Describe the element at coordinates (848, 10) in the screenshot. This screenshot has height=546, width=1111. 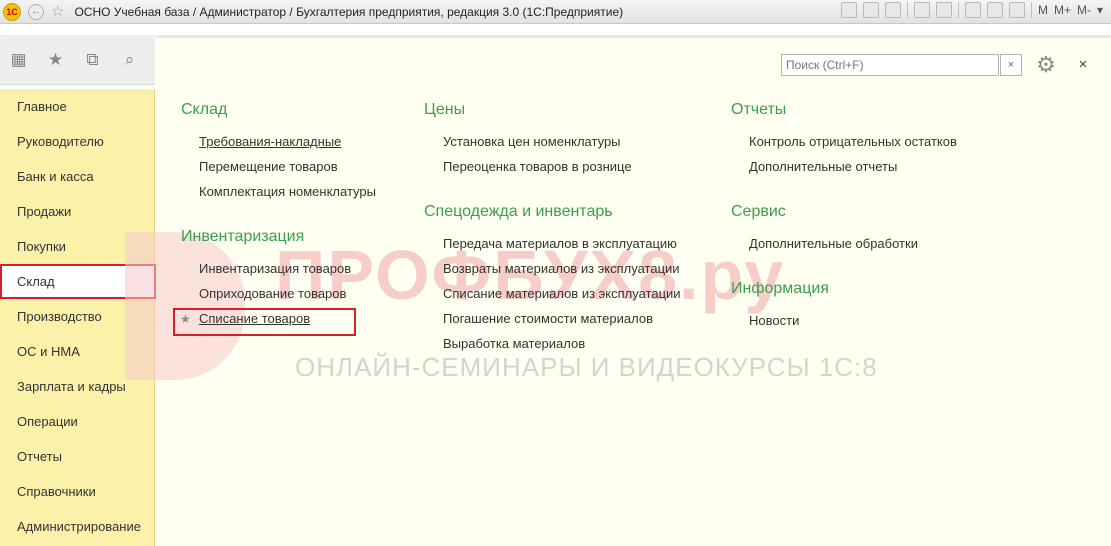
I see `save-icon` at that location.